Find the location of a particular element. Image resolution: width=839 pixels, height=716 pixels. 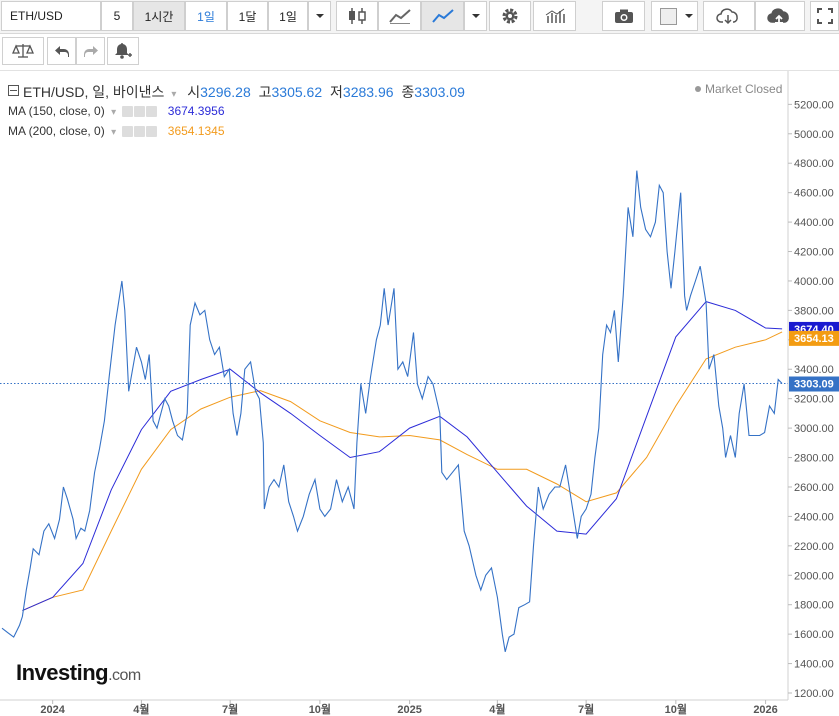

interval-more-label: 1일 is located at coordinates (288, 16).